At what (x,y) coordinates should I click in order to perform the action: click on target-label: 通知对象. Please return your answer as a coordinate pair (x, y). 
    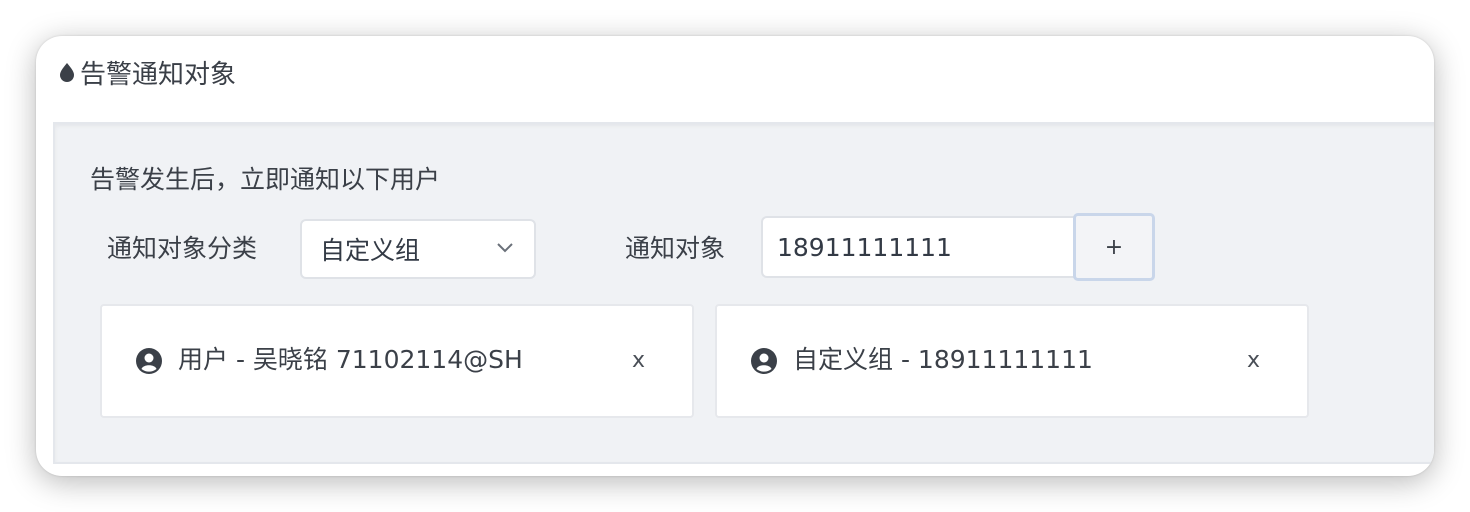
    Looking at the image, I should click on (675, 248).